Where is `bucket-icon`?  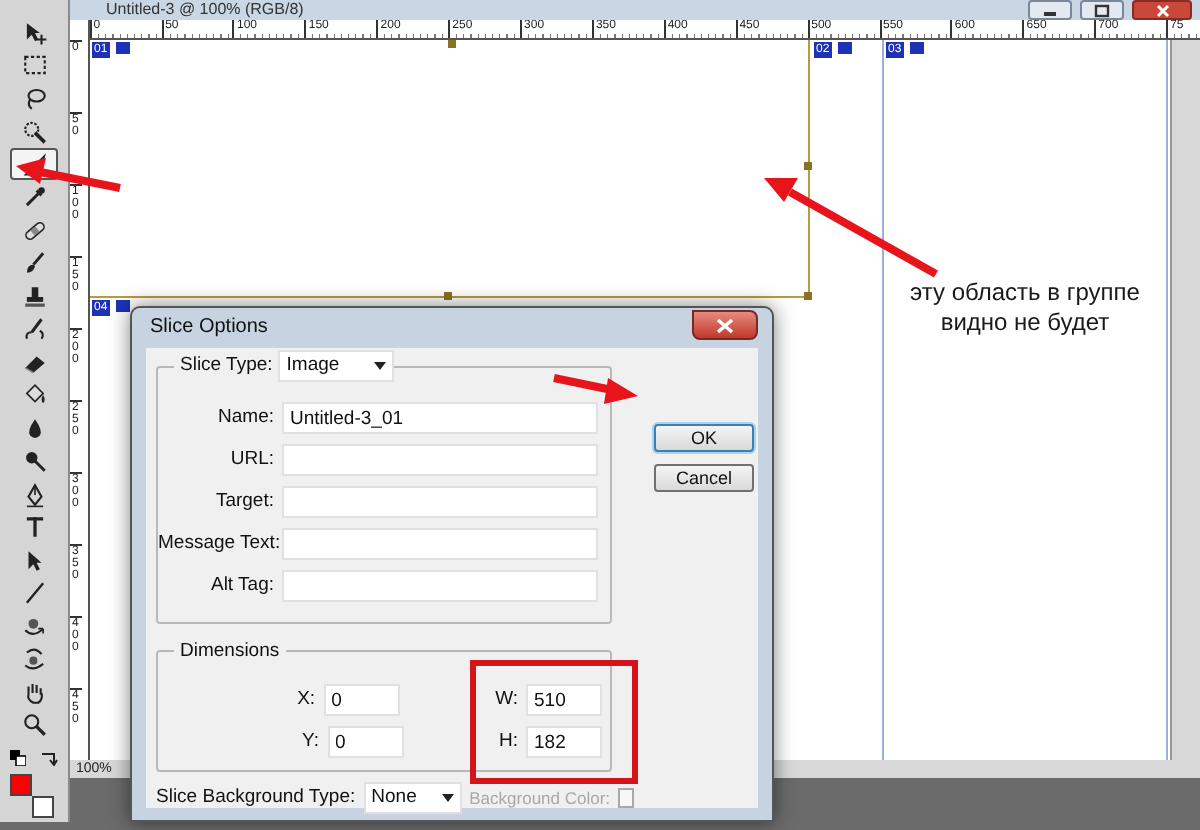
bucket-icon is located at coordinates (34, 395).